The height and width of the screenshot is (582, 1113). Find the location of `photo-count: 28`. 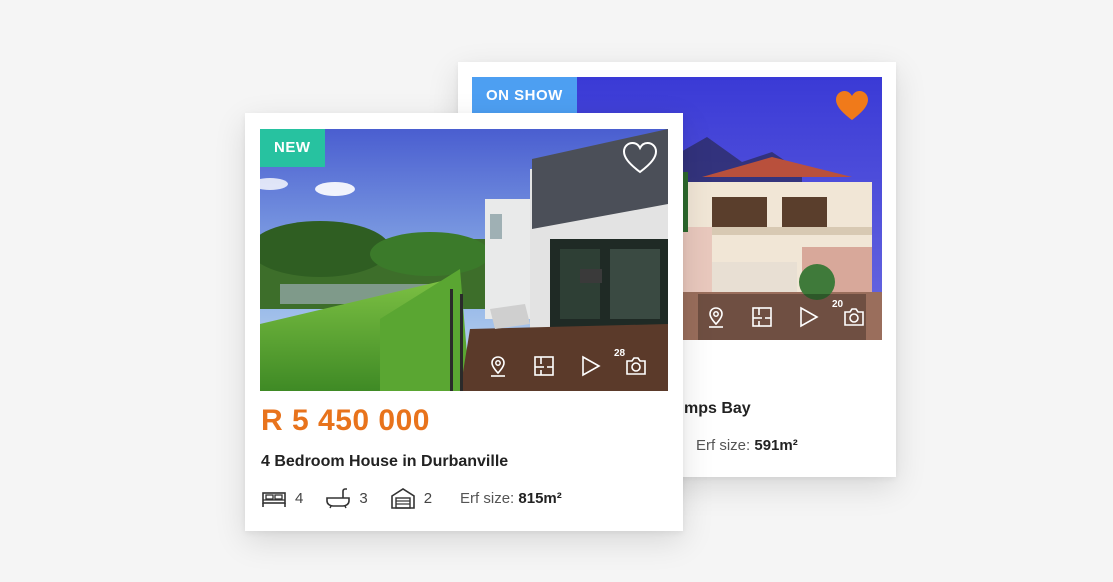

photo-count: 28 is located at coordinates (620, 353).